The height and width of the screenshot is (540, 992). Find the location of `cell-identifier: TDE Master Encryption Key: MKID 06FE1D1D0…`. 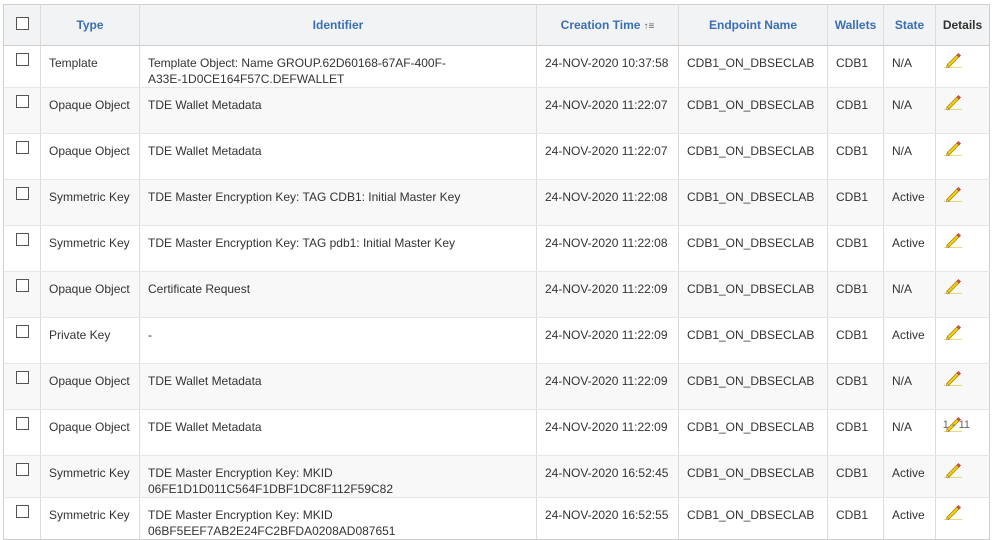

cell-identifier: TDE Master Encryption Key: MKID 06FE1D1D0… is located at coordinates (338, 476).